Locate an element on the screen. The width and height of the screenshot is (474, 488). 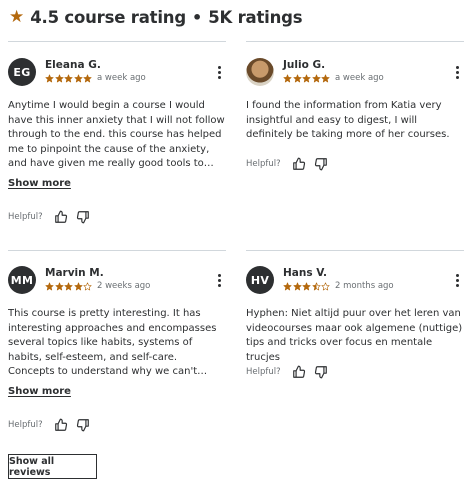
review-rating: 2 months ago is located at coordinates (338, 286).